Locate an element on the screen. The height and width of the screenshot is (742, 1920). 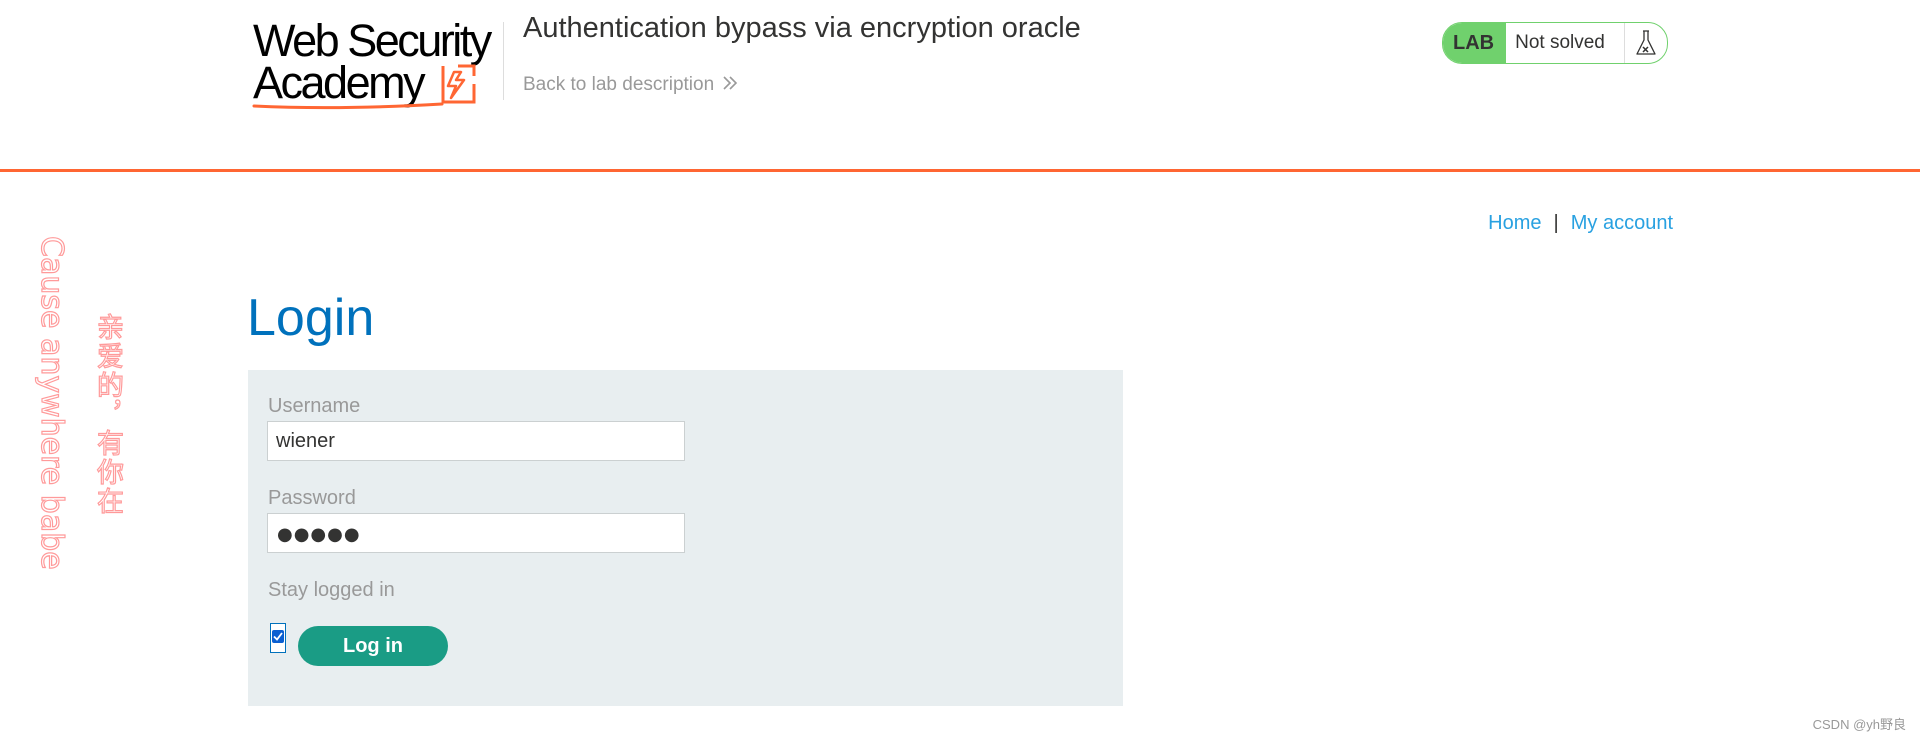
username-input is located at coordinates (476, 441).